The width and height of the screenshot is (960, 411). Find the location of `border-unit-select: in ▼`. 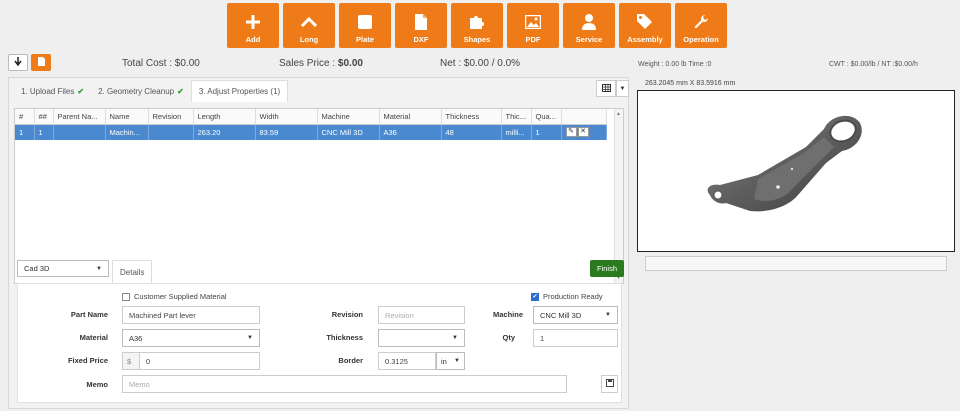

border-unit-select: in ▼ is located at coordinates (450, 361).